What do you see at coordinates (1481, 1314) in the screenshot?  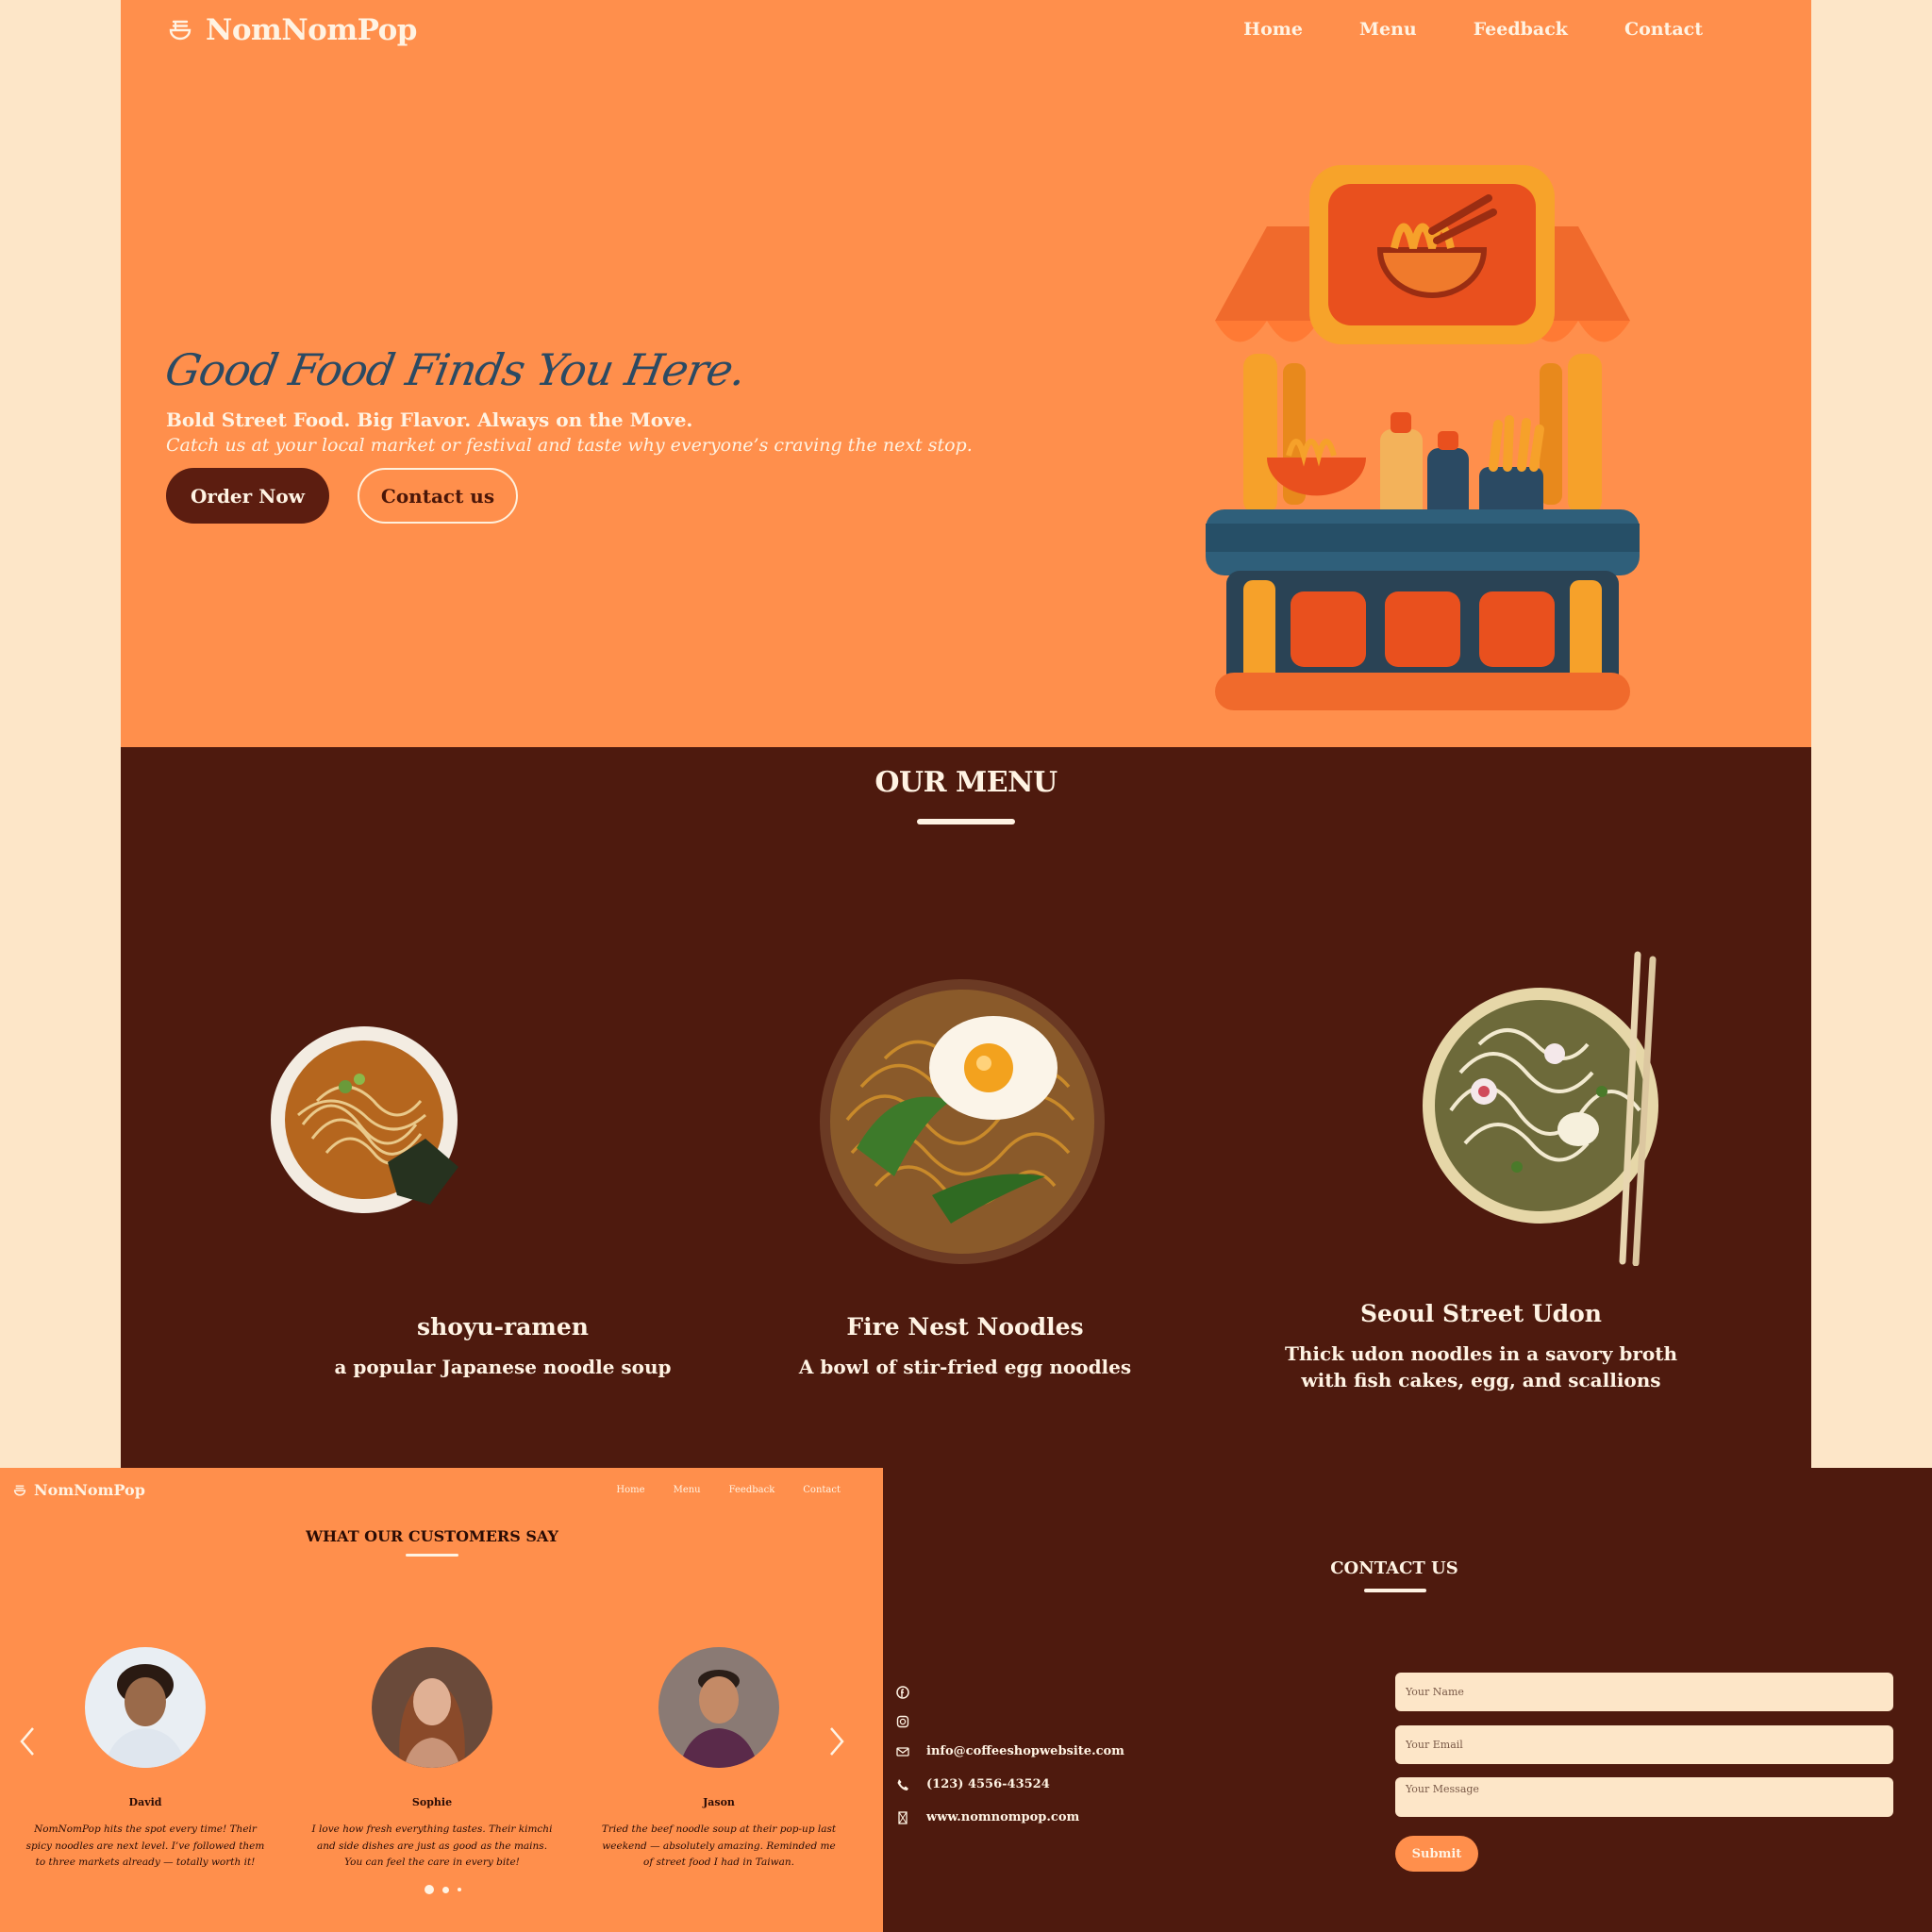 I see `menu-item-name: Seoul Street Udon` at bounding box center [1481, 1314].